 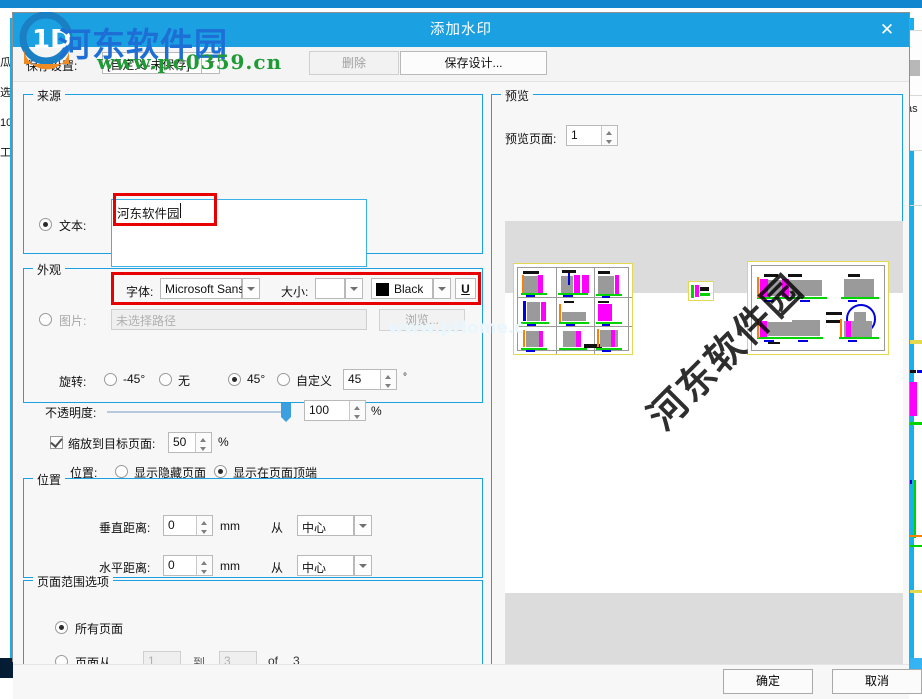 What do you see at coordinates (517, 95) in the screenshot?
I see `preview-group-title: 预览` at bounding box center [517, 95].